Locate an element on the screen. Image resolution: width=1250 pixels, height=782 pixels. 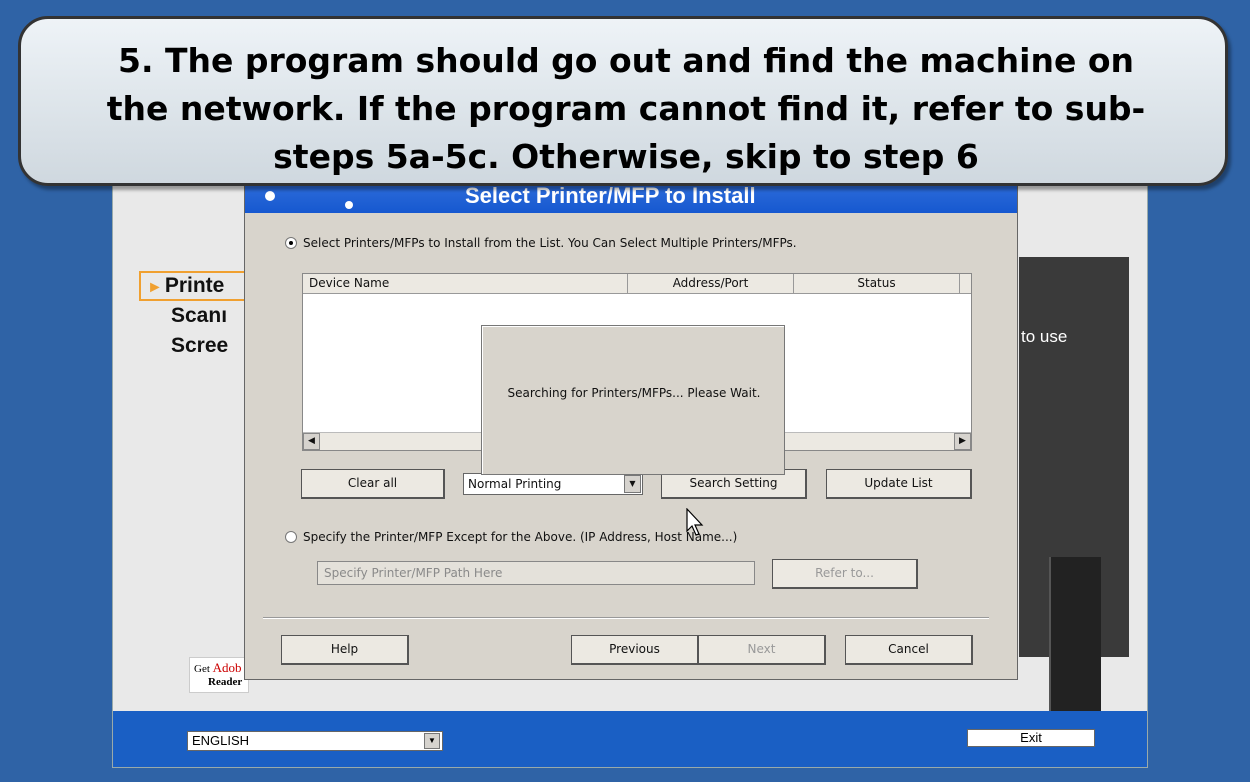
side-item-label: Scanı is located at coordinates (199, 315).